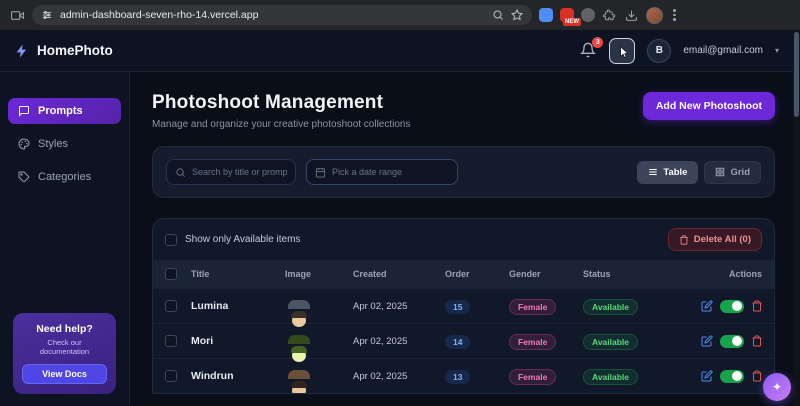  I want to click on help-title: Need help?, so click(64, 329).